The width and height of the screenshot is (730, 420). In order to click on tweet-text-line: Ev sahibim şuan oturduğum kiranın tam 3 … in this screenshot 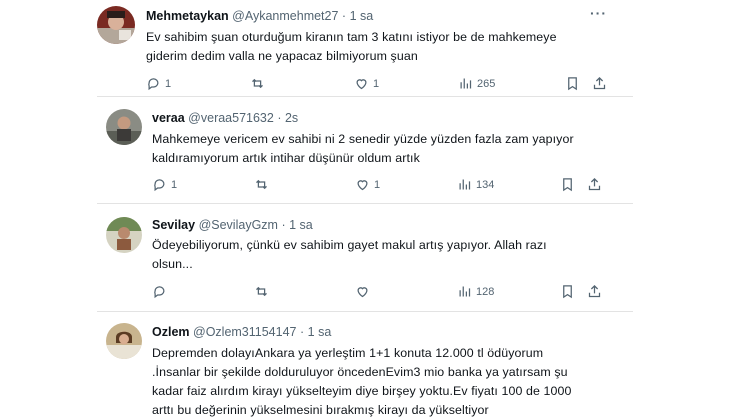, I will do `click(351, 37)`.